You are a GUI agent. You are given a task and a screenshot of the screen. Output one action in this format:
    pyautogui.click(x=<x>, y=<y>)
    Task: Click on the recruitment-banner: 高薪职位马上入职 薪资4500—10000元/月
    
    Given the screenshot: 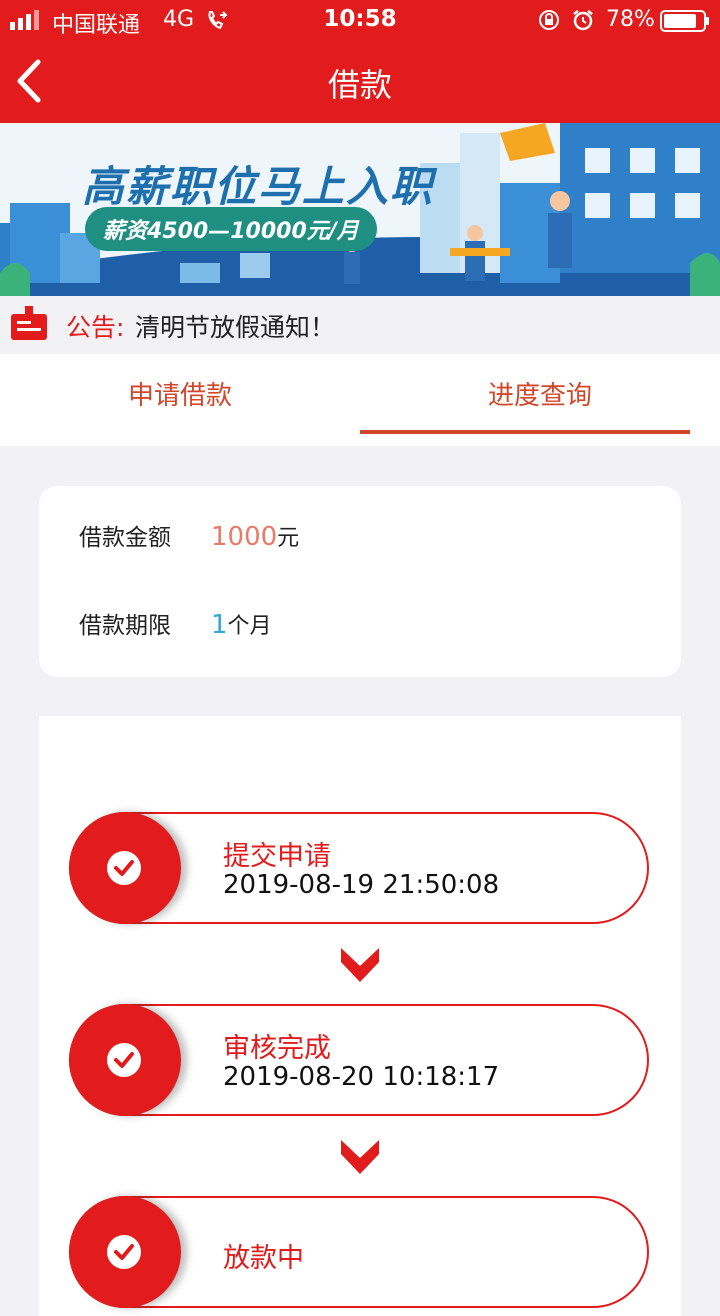 What is the action you would take?
    pyautogui.click(x=360, y=209)
    